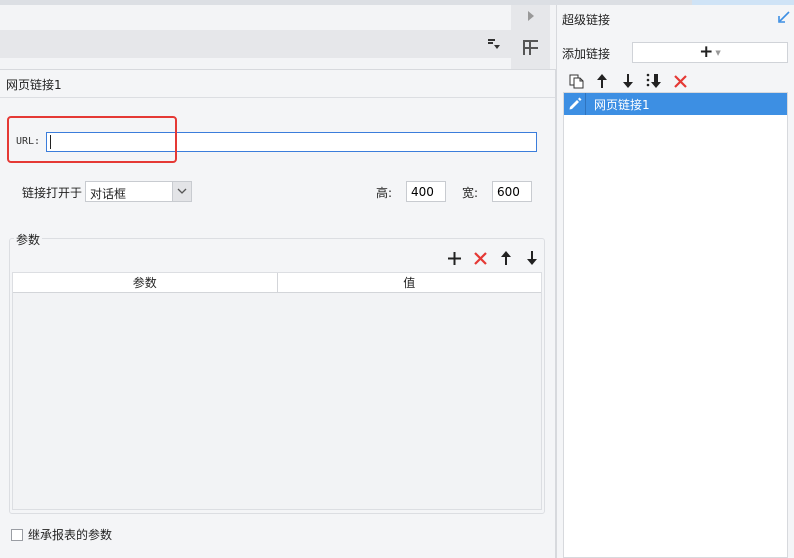  Describe the element at coordinates (384, 193) in the screenshot. I see `height-label: 高:` at that location.